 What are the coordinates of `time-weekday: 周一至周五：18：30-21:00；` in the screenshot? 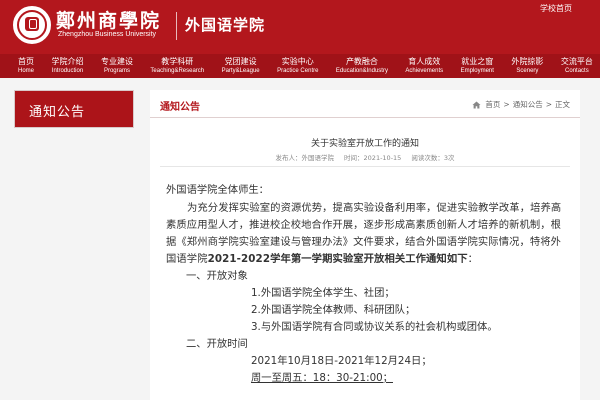 It's located at (322, 378).